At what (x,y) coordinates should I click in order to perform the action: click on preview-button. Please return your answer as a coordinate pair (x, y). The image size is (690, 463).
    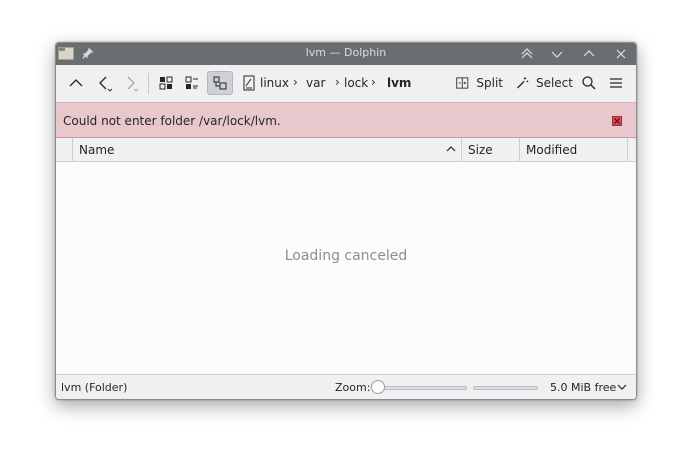
    Looking at the image, I should click on (249, 83).